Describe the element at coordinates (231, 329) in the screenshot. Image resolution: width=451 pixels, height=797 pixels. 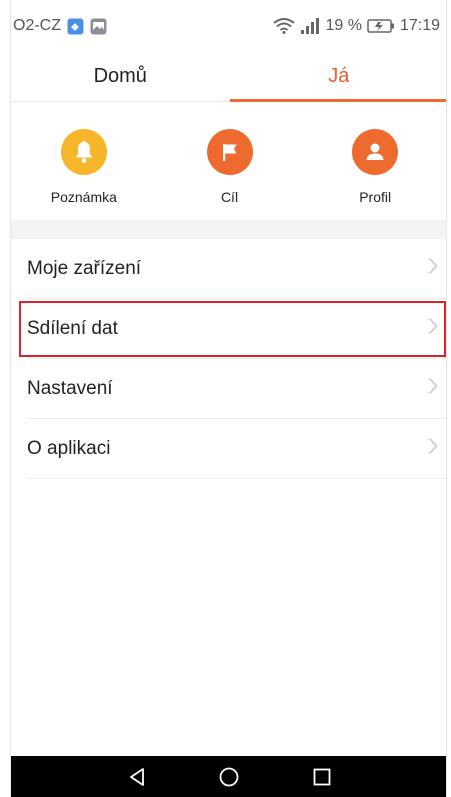
I see `menu-item-data-sharing: Sdílení dat` at that location.